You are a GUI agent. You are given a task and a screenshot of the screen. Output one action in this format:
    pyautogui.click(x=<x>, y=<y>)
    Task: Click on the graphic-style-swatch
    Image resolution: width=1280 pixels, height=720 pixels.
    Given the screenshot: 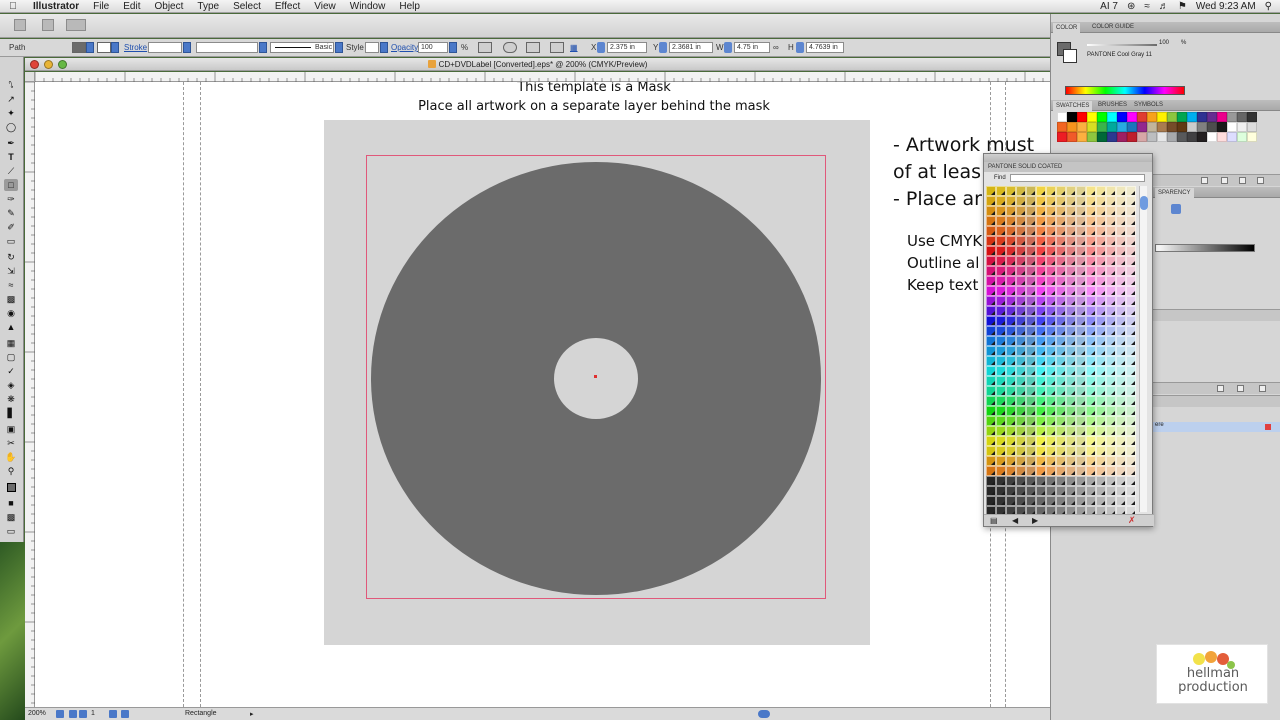 What is the action you would take?
    pyautogui.click(x=372, y=47)
    